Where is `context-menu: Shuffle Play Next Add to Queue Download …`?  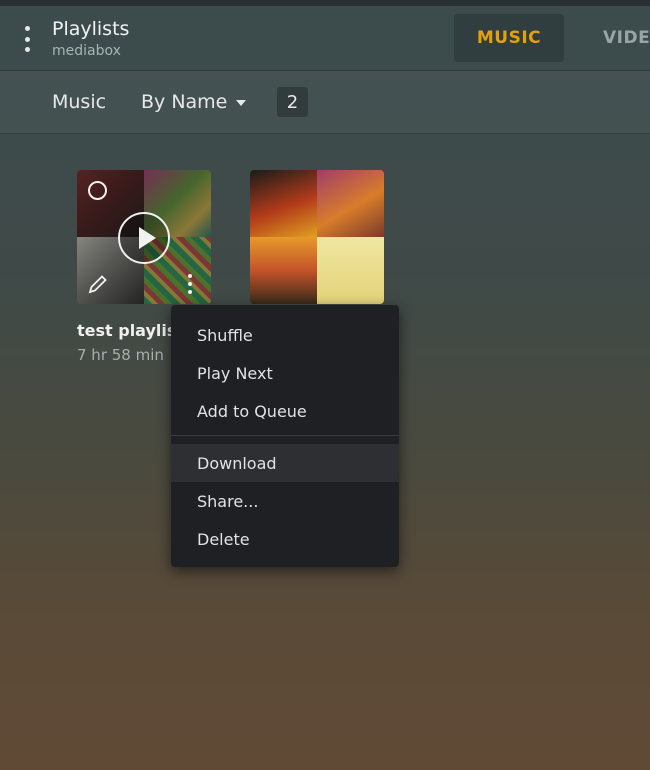
context-menu: Shuffle Play Next Add to Queue Download … is located at coordinates (285, 436).